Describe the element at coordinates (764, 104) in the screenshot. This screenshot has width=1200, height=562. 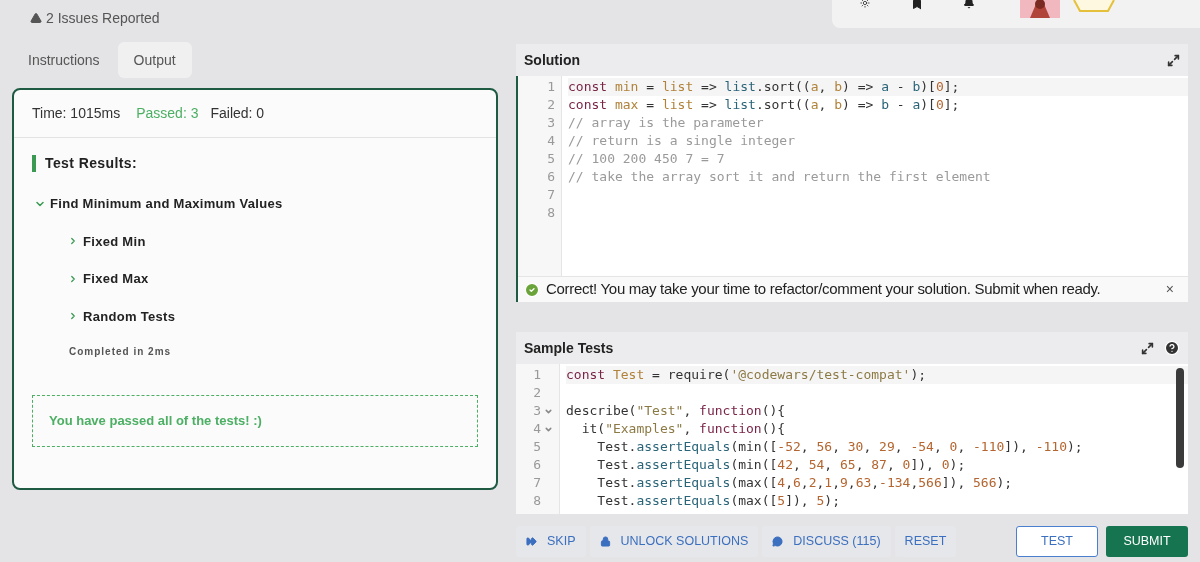
I see `code-line: const max = list => list.sort((a, b) => b - a)[0];` at that location.